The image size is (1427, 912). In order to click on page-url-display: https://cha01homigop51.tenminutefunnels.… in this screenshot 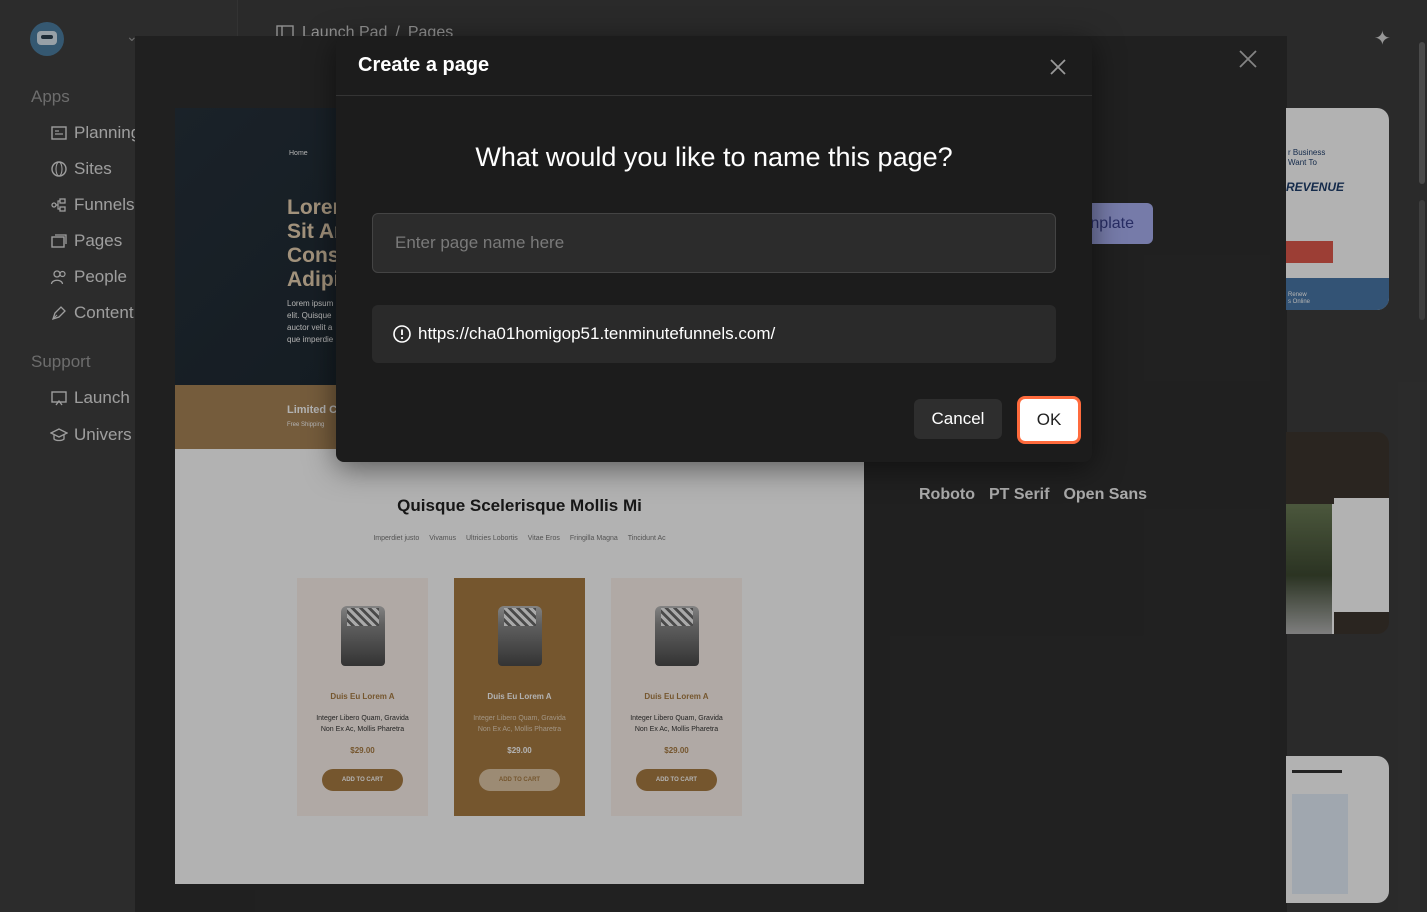, I will do `click(714, 334)`.